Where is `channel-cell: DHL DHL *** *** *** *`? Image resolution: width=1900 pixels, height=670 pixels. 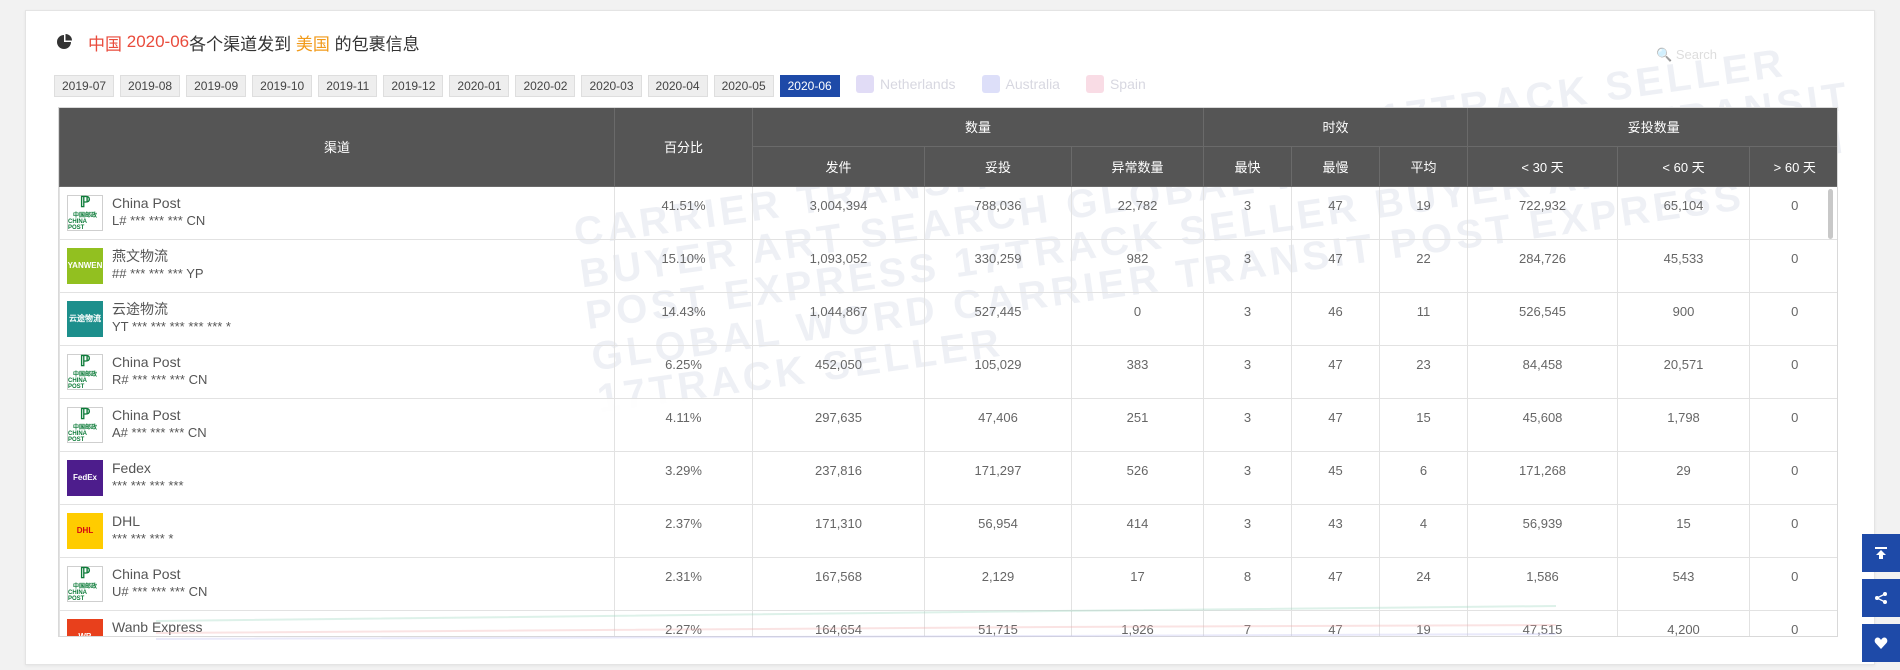
channel-cell: DHL DHL *** *** *** * is located at coordinates (337, 531).